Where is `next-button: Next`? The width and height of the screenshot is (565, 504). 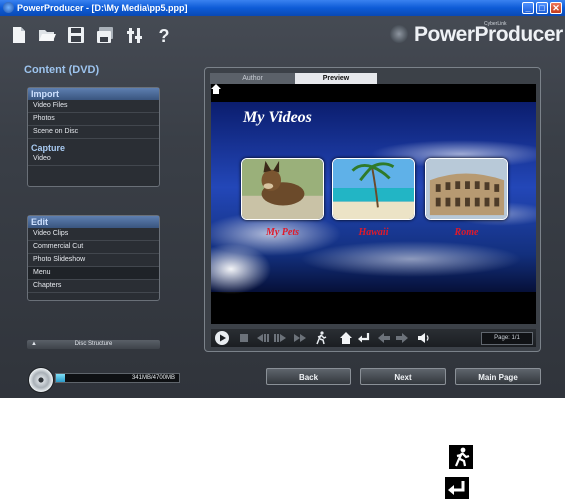 next-button: Next is located at coordinates (403, 376).